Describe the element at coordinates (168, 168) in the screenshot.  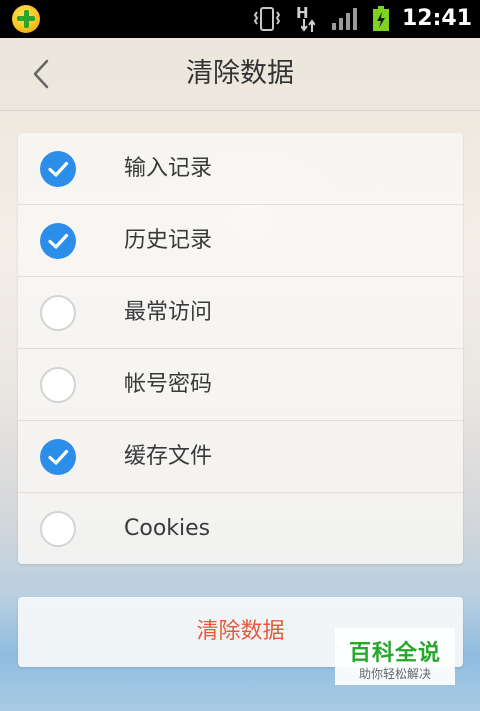
I see `option-label: 输入记录` at that location.